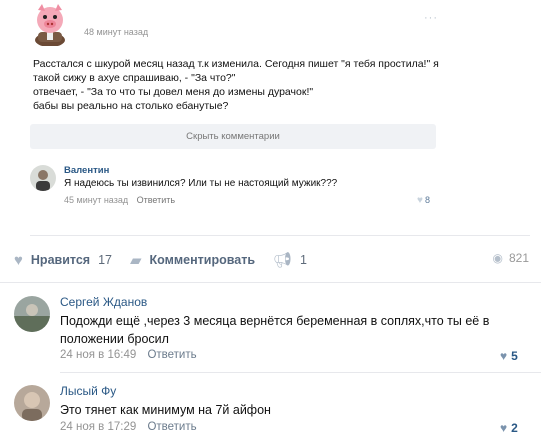 Image resolution: width=541 pixels, height=442 pixels. I want to click on comment-icon: ▰, so click(136, 260).